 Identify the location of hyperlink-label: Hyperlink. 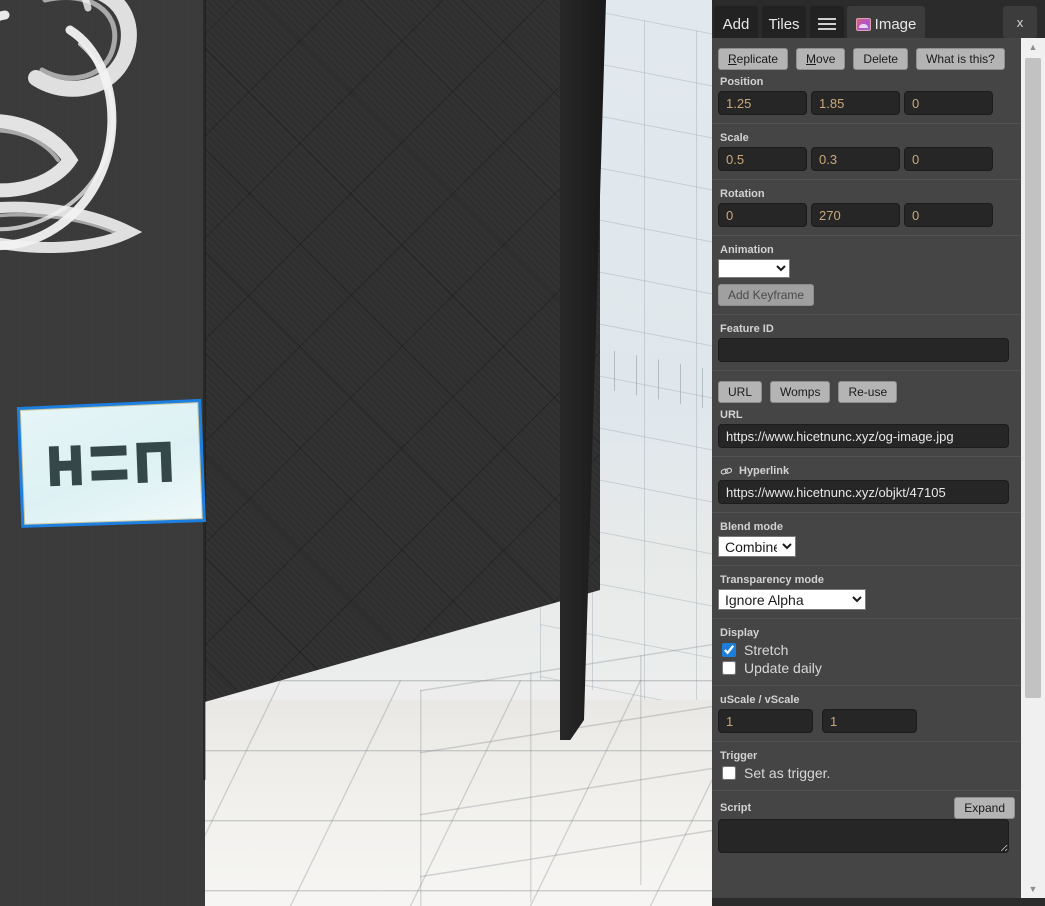
(764, 471).